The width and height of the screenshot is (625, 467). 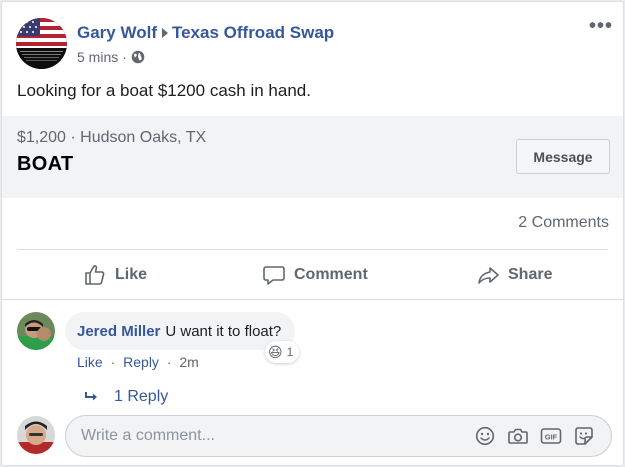 I want to click on post-text: Looking for a boat $1200 cash in hand., so click(x=164, y=90).